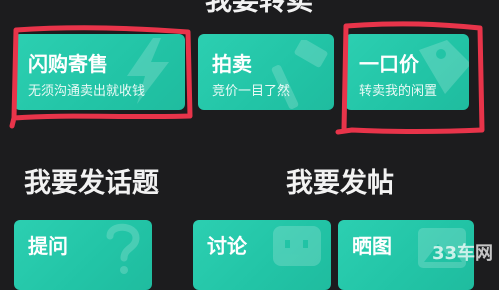 This screenshot has width=499, height=290. I want to click on watermark: 33车网, so click(462, 253).